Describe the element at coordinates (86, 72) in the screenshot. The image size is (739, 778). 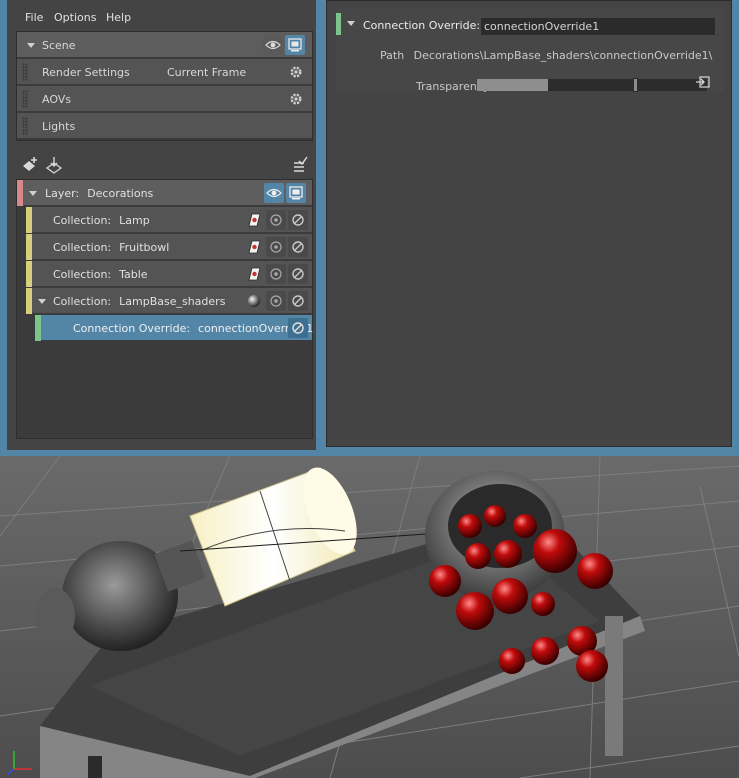
I see `render-settings-label: Render Settings` at that location.